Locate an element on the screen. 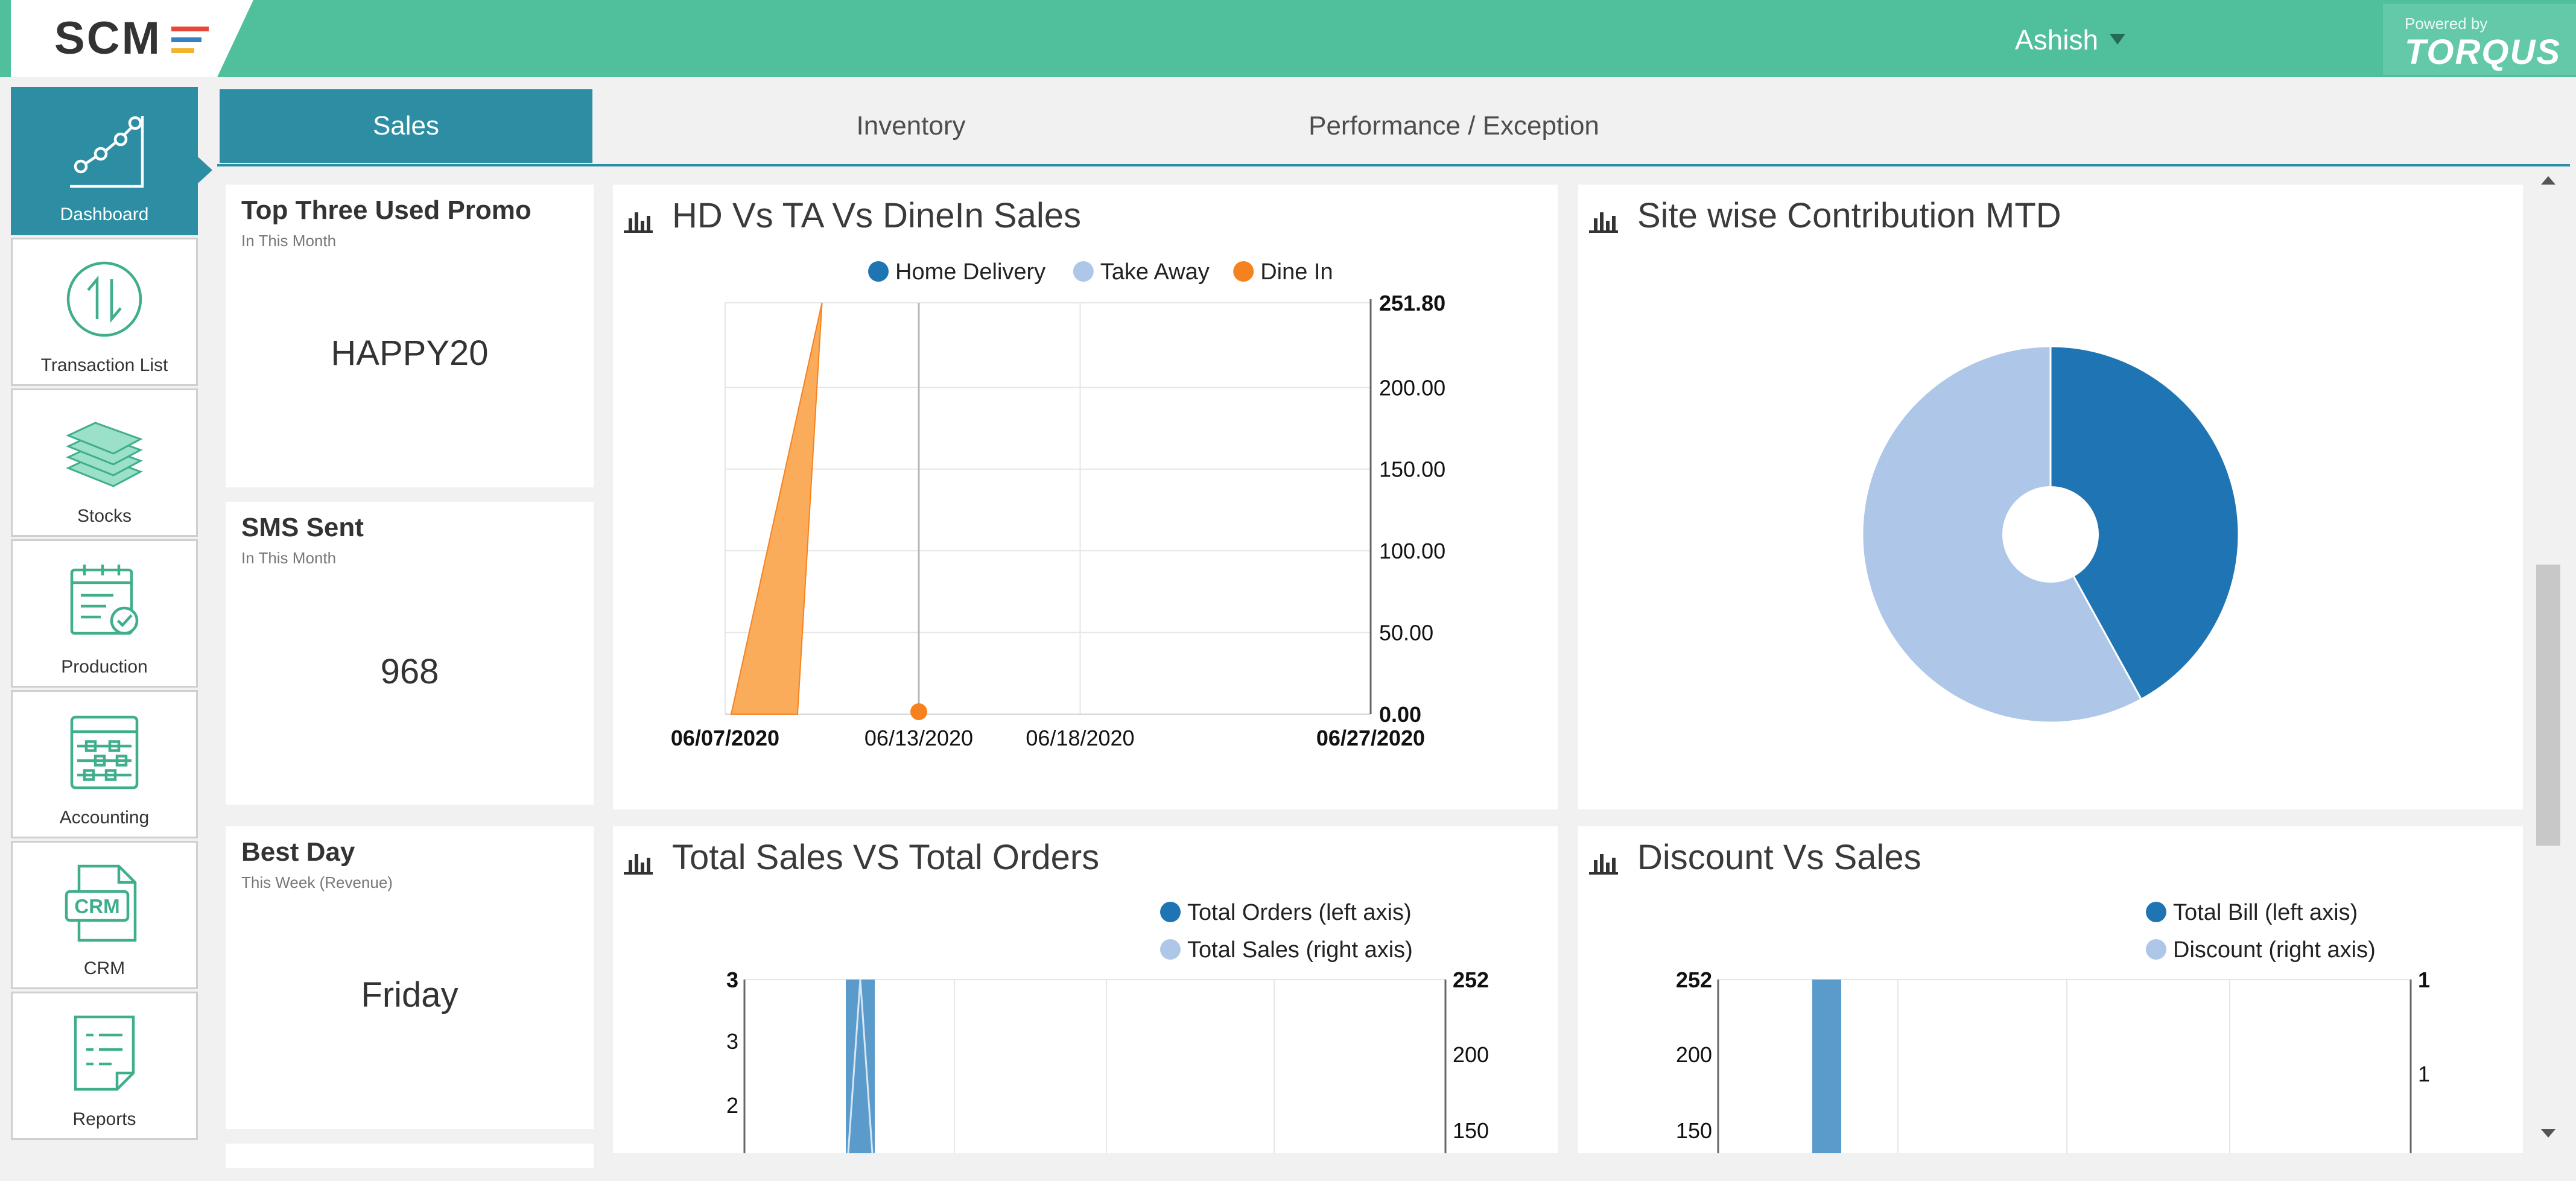 The image size is (2576, 1181). sidebar-item-stocks: Stocks is located at coordinates (104, 462).